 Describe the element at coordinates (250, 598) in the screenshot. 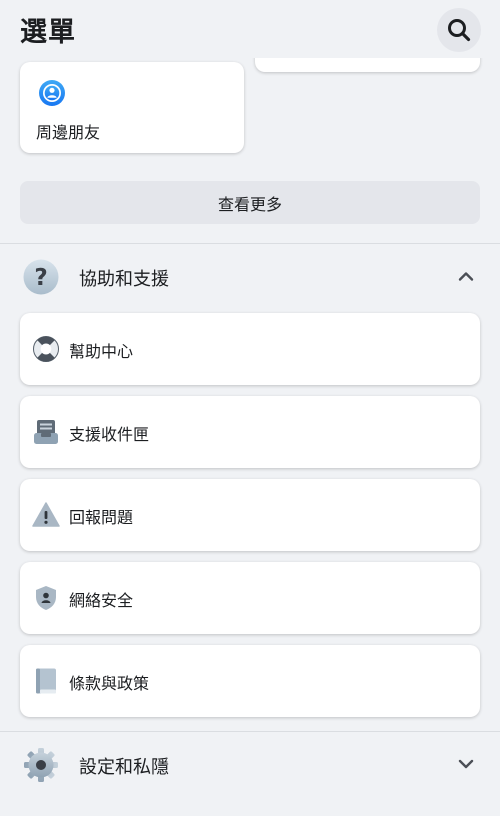

I see `list-item-online-safety: 網絡安全` at that location.